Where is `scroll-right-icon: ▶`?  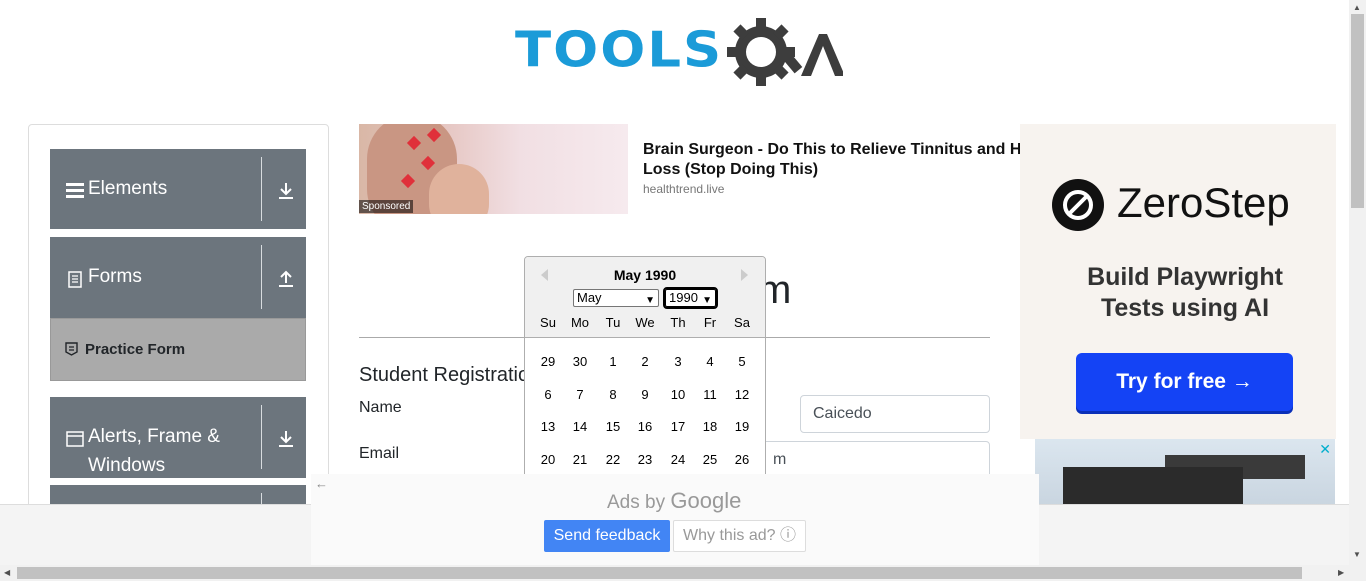 scroll-right-icon: ▶ is located at coordinates (1341, 572).